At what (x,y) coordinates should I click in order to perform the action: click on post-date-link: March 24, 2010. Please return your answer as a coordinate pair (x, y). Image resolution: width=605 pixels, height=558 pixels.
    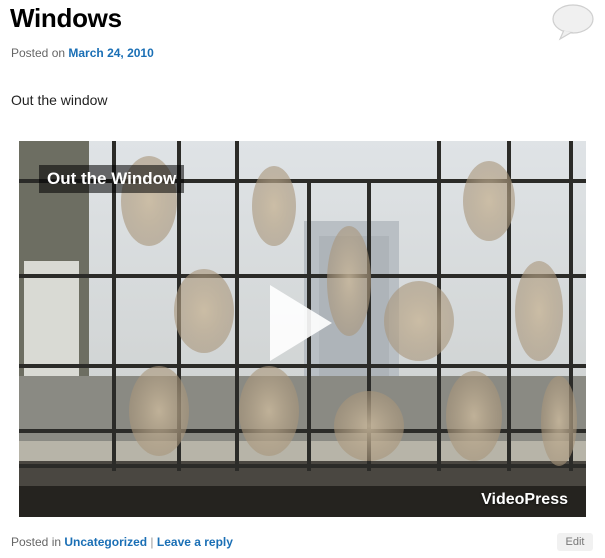
    Looking at the image, I should click on (110, 53).